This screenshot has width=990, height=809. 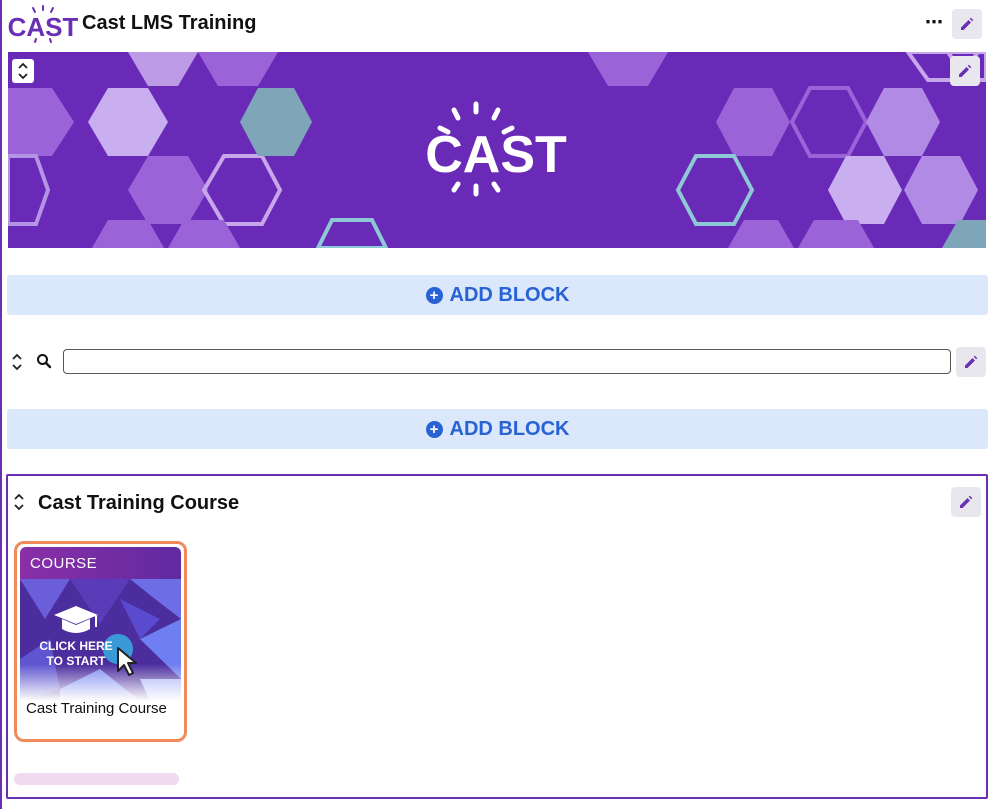 I want to click on edit-banner-button, so click(x=965, y=71).